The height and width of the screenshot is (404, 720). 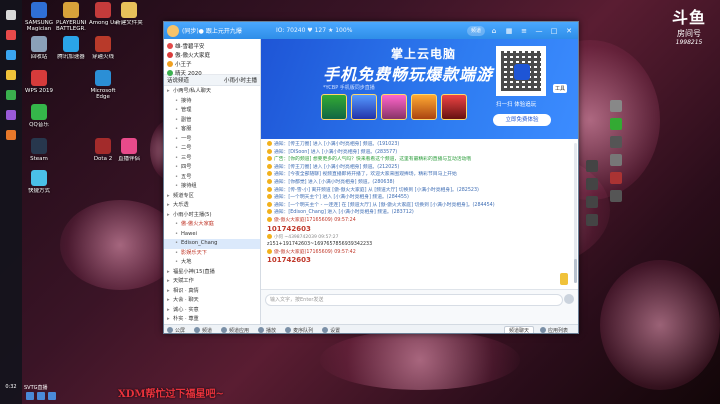 I want to click on channel-tree-node: • 接待组, so click(x=212, y=187).